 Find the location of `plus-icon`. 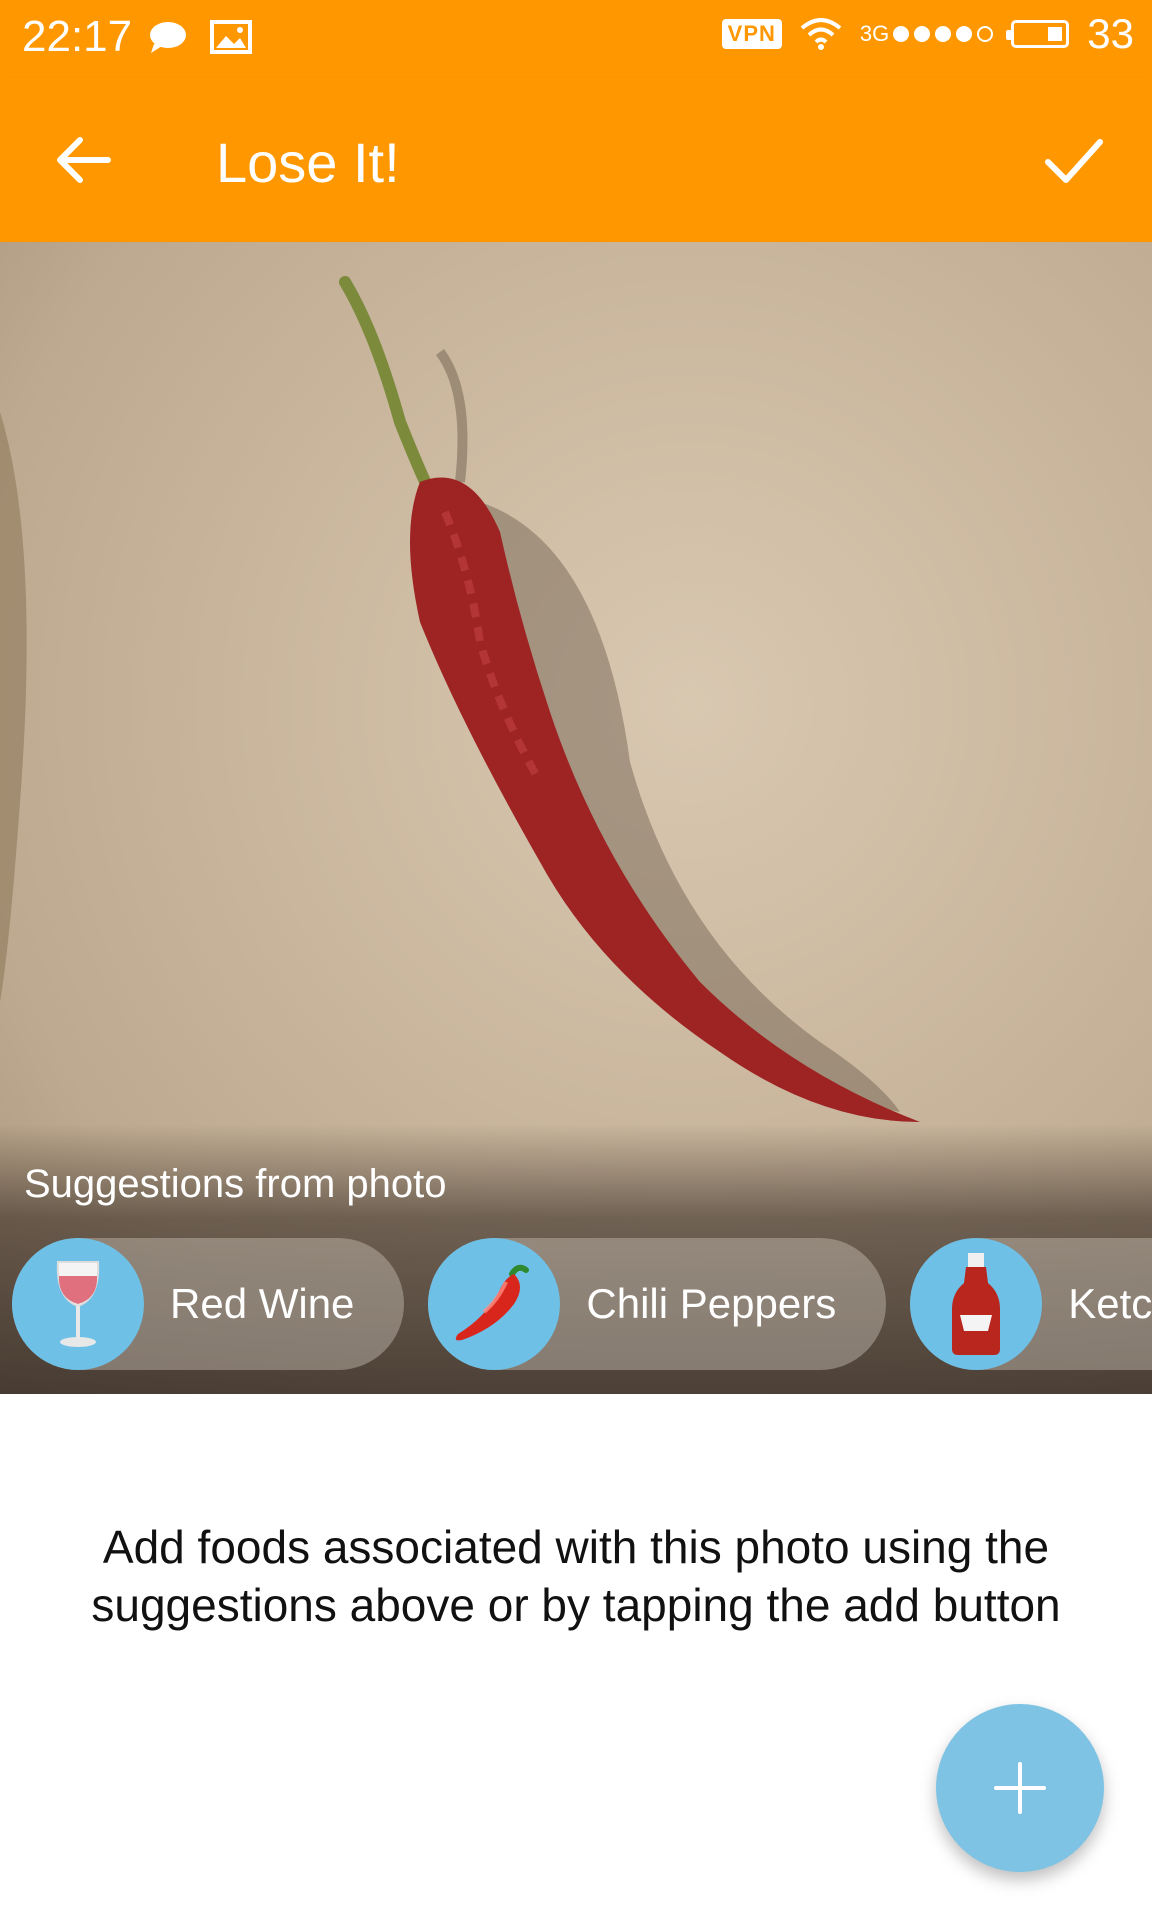

plus-icon is located at coordinates (1020, 1788).